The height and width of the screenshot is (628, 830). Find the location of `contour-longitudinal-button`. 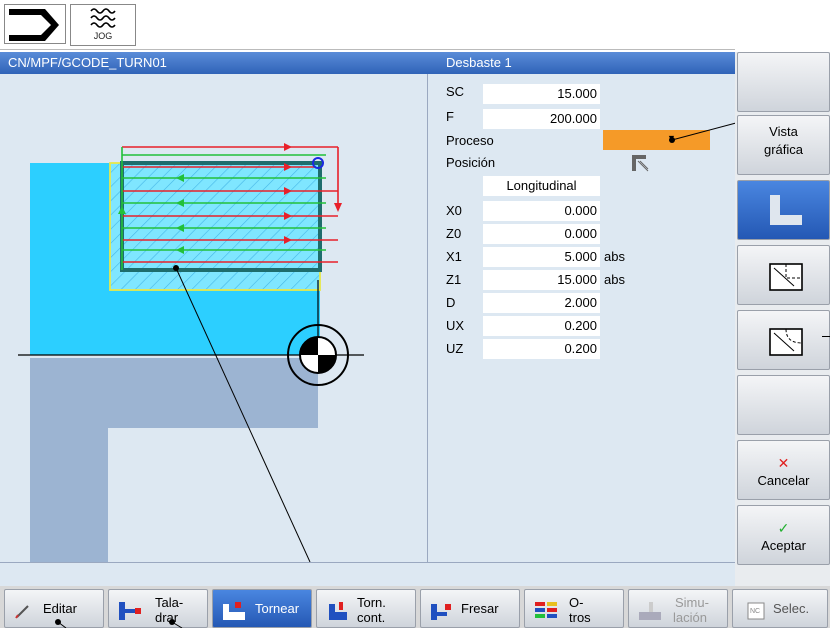

contour-longitudinal-button is located at coordinates (783, 210).